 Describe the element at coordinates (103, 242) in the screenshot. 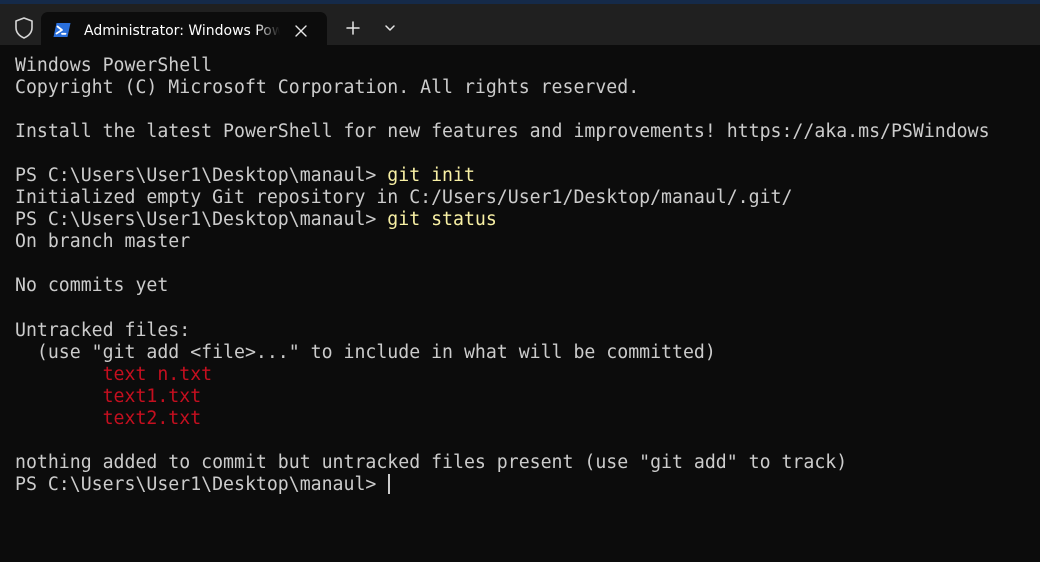

I see `output-text: On branch master` at that location.